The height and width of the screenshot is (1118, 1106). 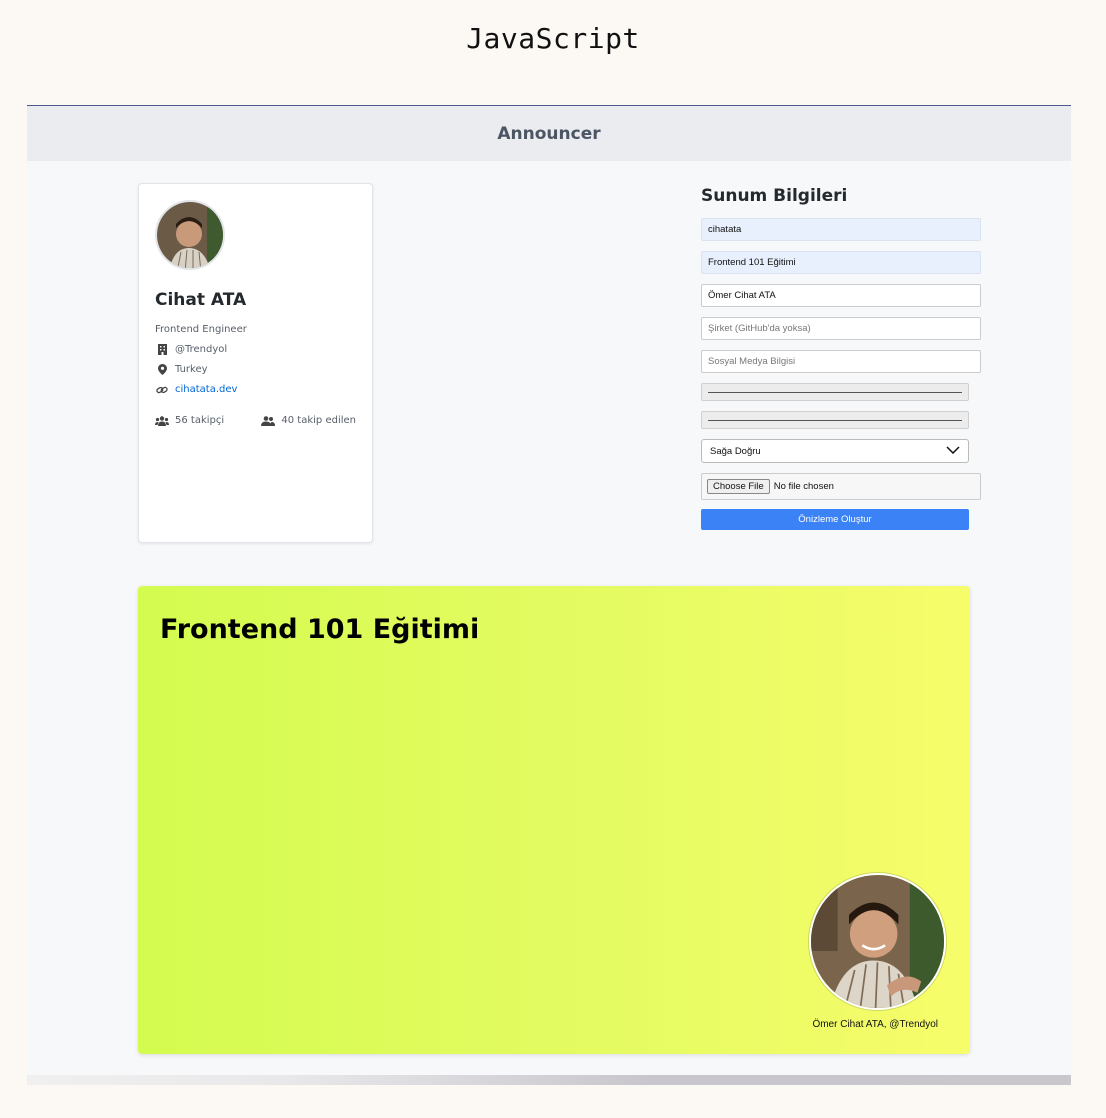 I want to click on building-icon, so click(x=162, y=349).